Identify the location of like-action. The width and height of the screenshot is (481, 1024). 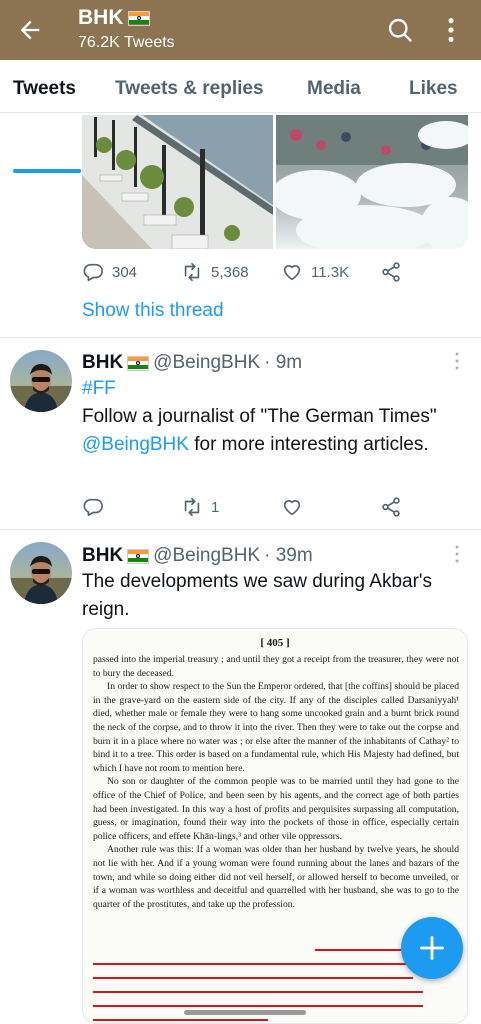
(292, 507).